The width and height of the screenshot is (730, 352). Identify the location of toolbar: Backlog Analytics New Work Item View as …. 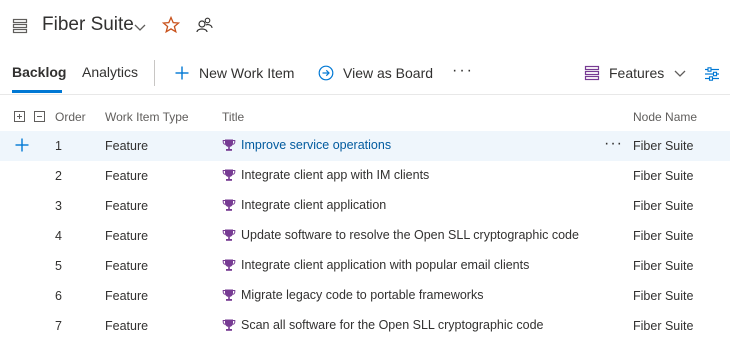
(365, 73).